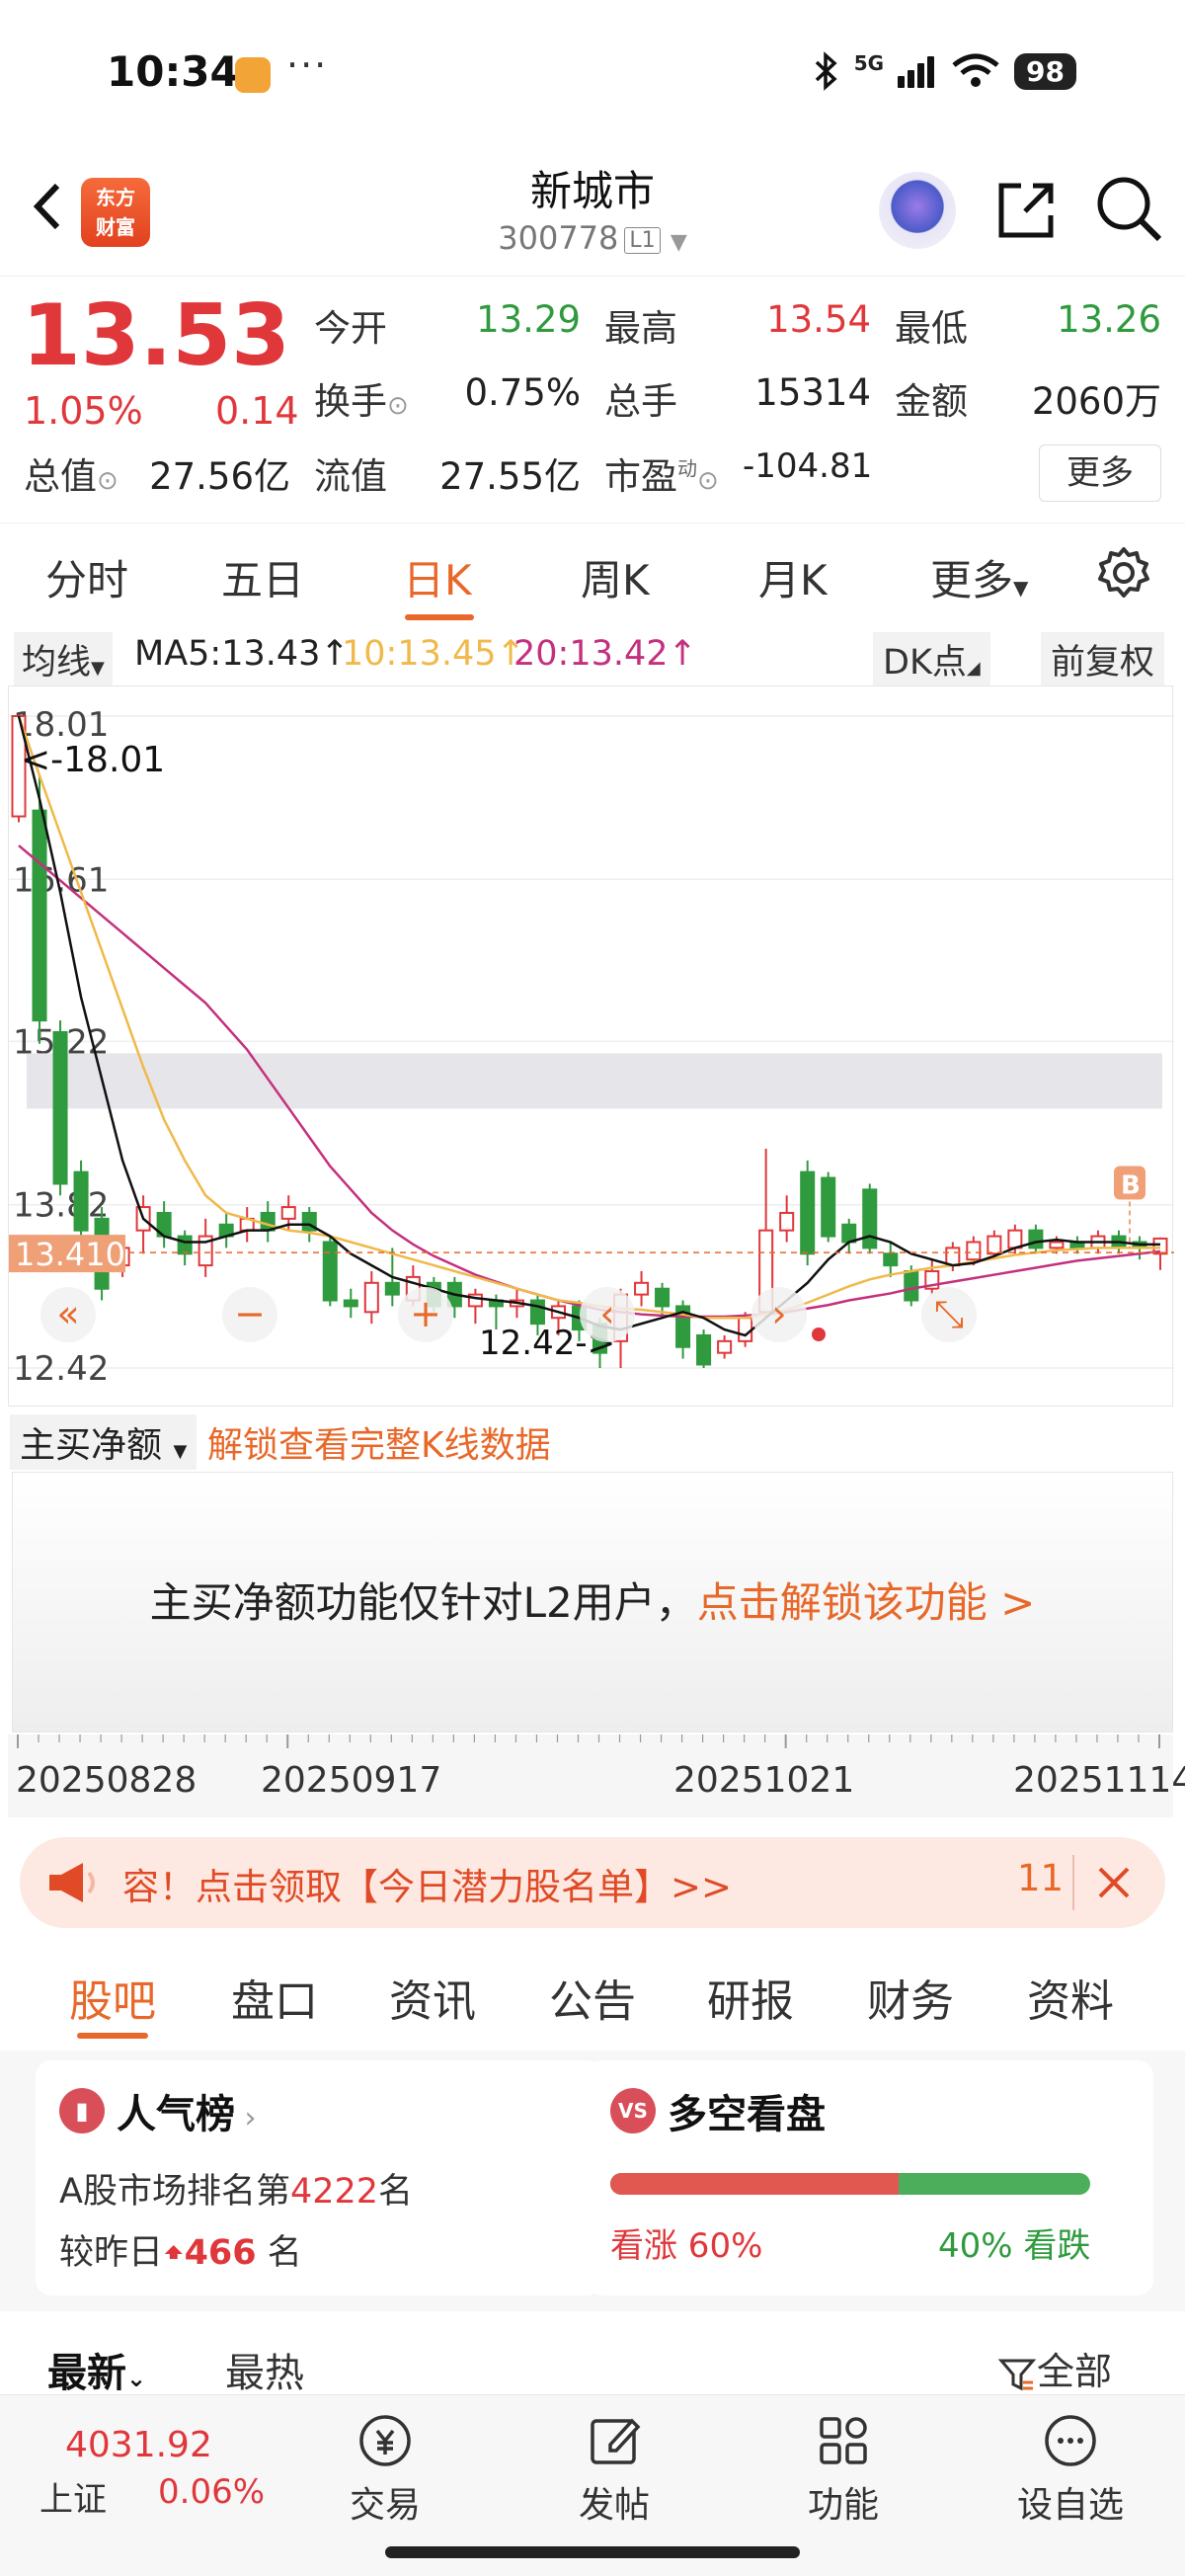 This screenshot has width=1185, height=2576. What do you see at coordinates (589, 1741) in the screenshot?
I see `date-ticks` at bounding box center [589, 1741].